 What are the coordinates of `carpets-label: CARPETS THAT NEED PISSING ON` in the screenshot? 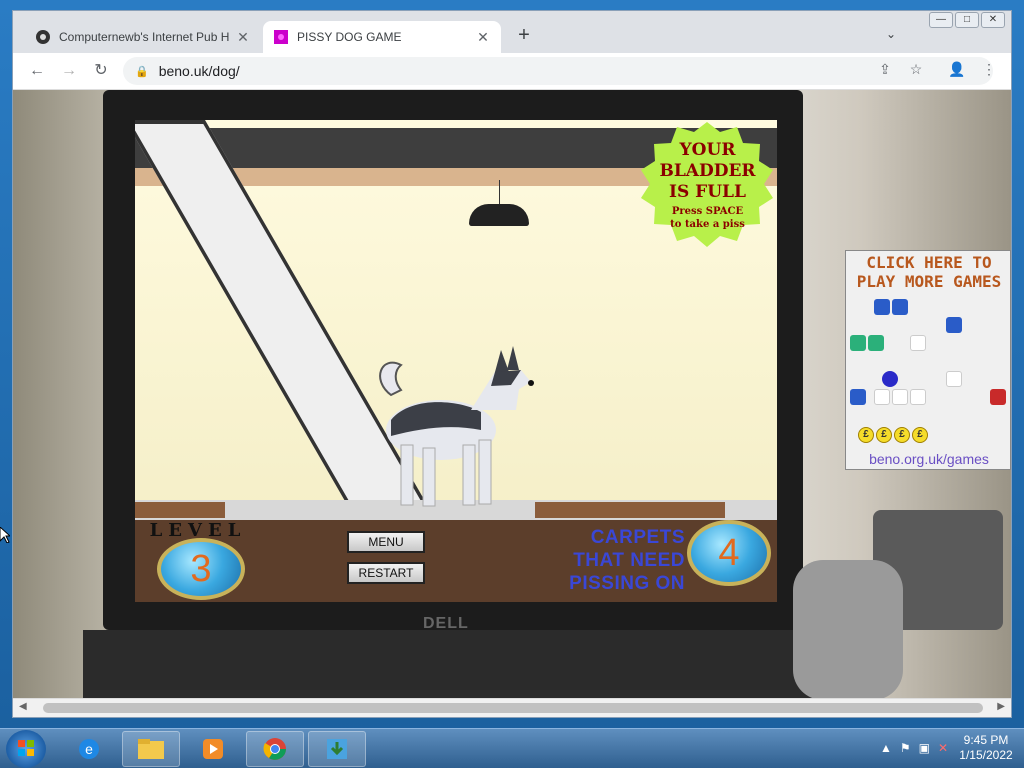 It's located at (610, 560).